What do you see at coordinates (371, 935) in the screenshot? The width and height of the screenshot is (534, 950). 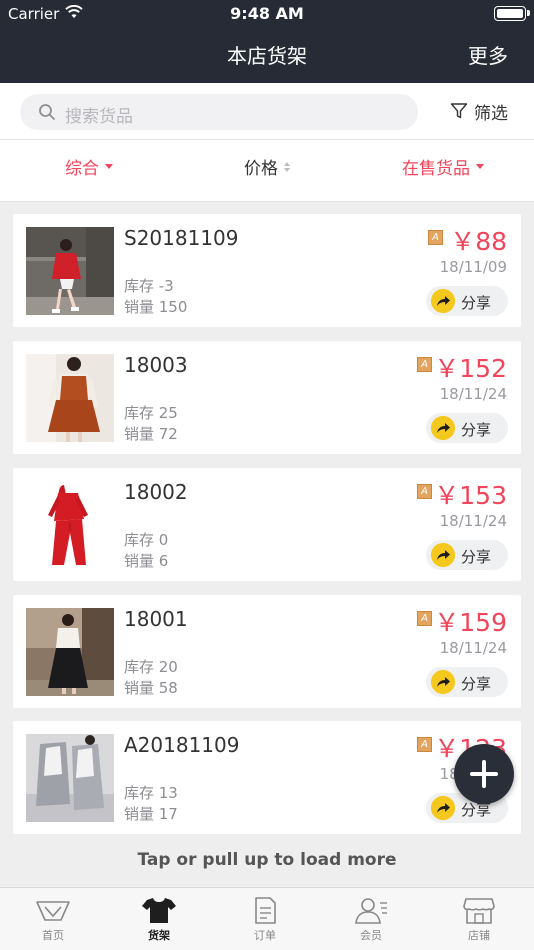 I see `tab-members-label: 会员` at bounding box center [371, 935].